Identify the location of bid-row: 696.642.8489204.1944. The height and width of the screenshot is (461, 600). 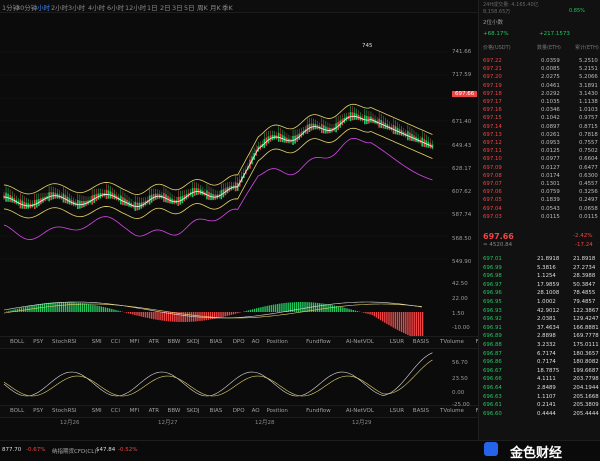
(539, 389).